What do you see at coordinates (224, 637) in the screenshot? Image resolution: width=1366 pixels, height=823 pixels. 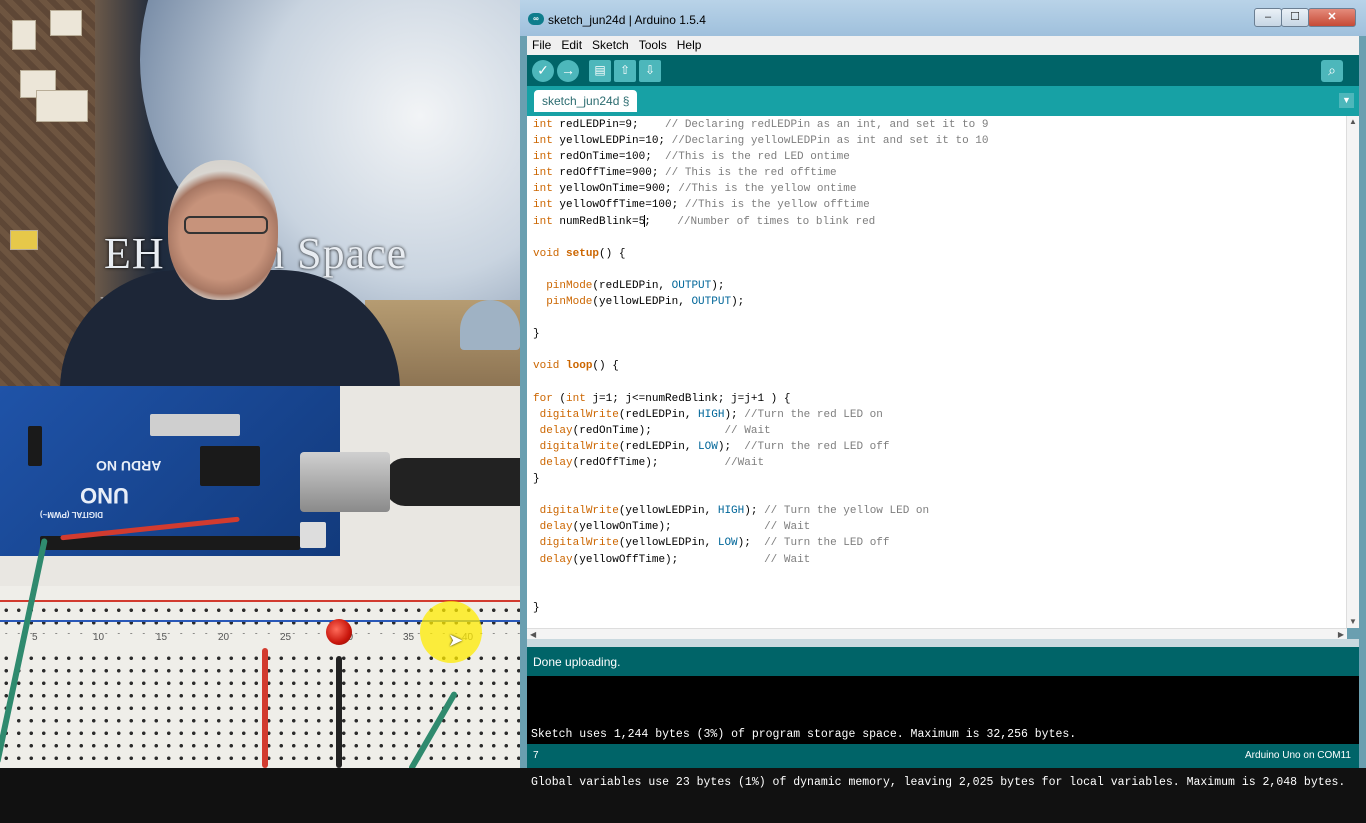 I see `breadboard-number: 20` at bounding box center [224, 637].